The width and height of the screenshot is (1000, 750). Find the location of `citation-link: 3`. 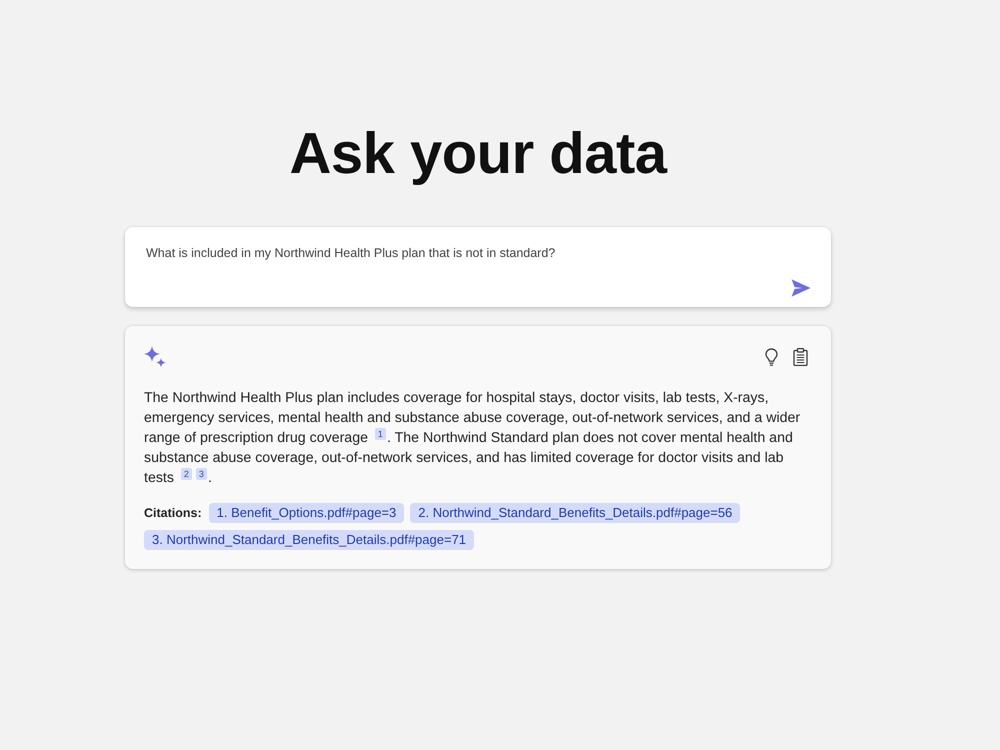

citation-link: 3 is located at coordinates (201, 474).